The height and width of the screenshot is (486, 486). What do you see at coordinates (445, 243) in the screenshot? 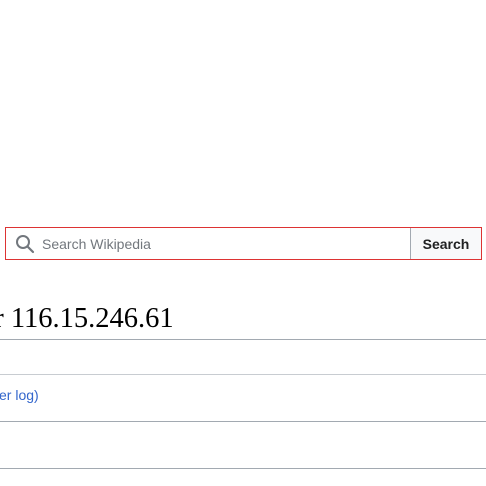
I see `search-button: Search` at bounding box center [445, 243].